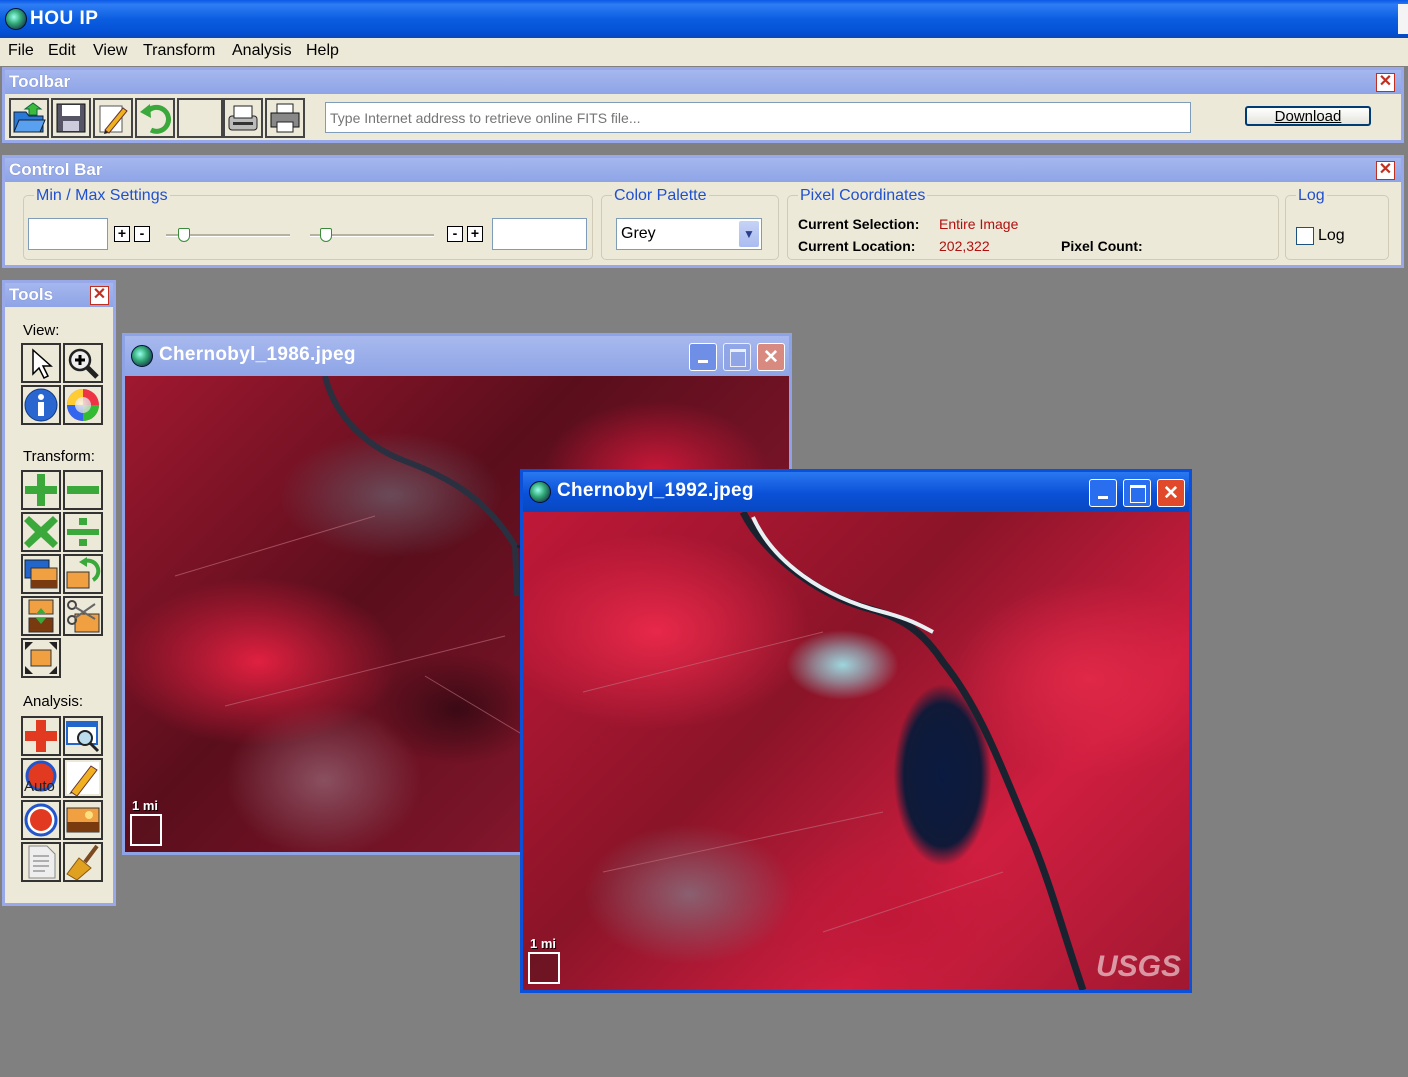 Image resolution: width=1408 pixels, height=1077 pixels. I want to click on min-value-field, so click(68, 234).